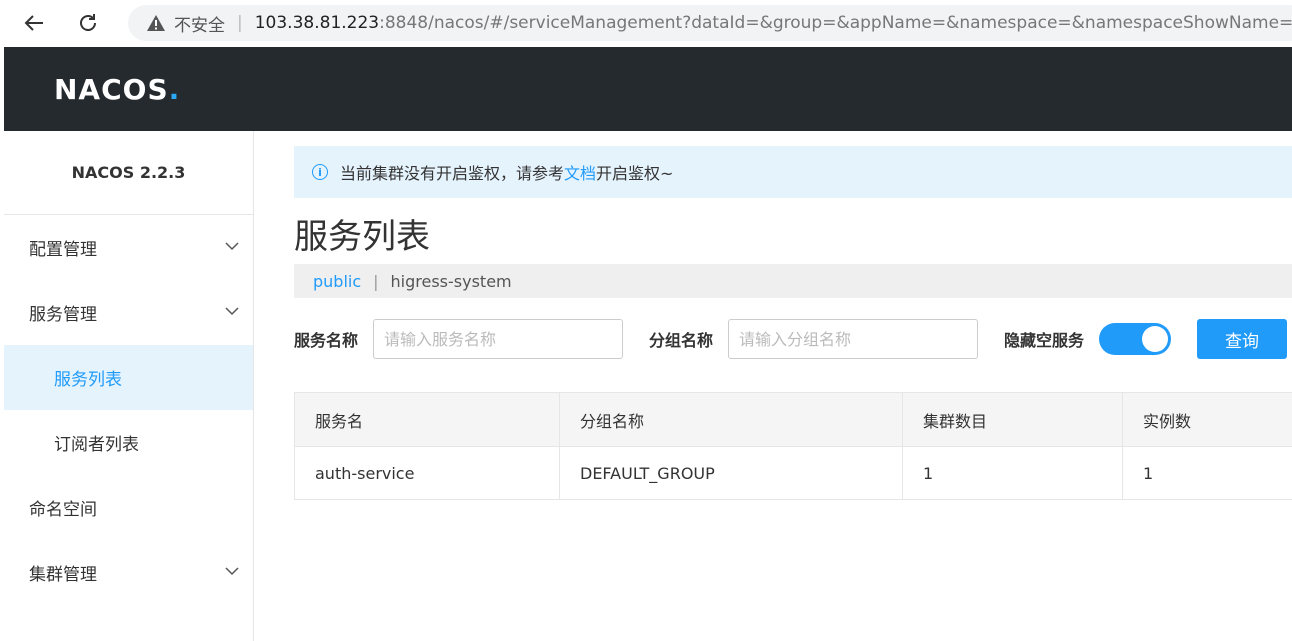 Image resolution: width=1292 pixels, height=641 pixels. What do you see at coordinates (362, 237) in the screenshot?
I see `page-title: 服务列表` at bounding box center [362, 237].